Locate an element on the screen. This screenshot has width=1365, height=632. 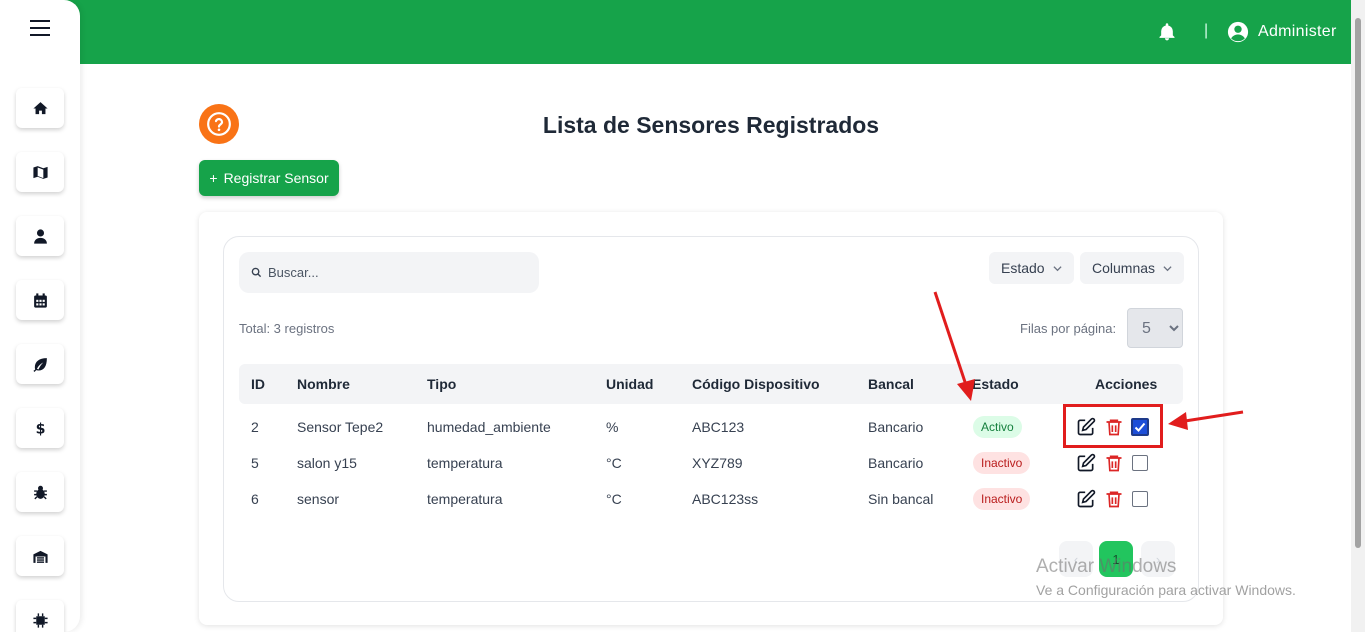
rows-per-page-label: Filas por página: is located at coordinates (1068, 328).